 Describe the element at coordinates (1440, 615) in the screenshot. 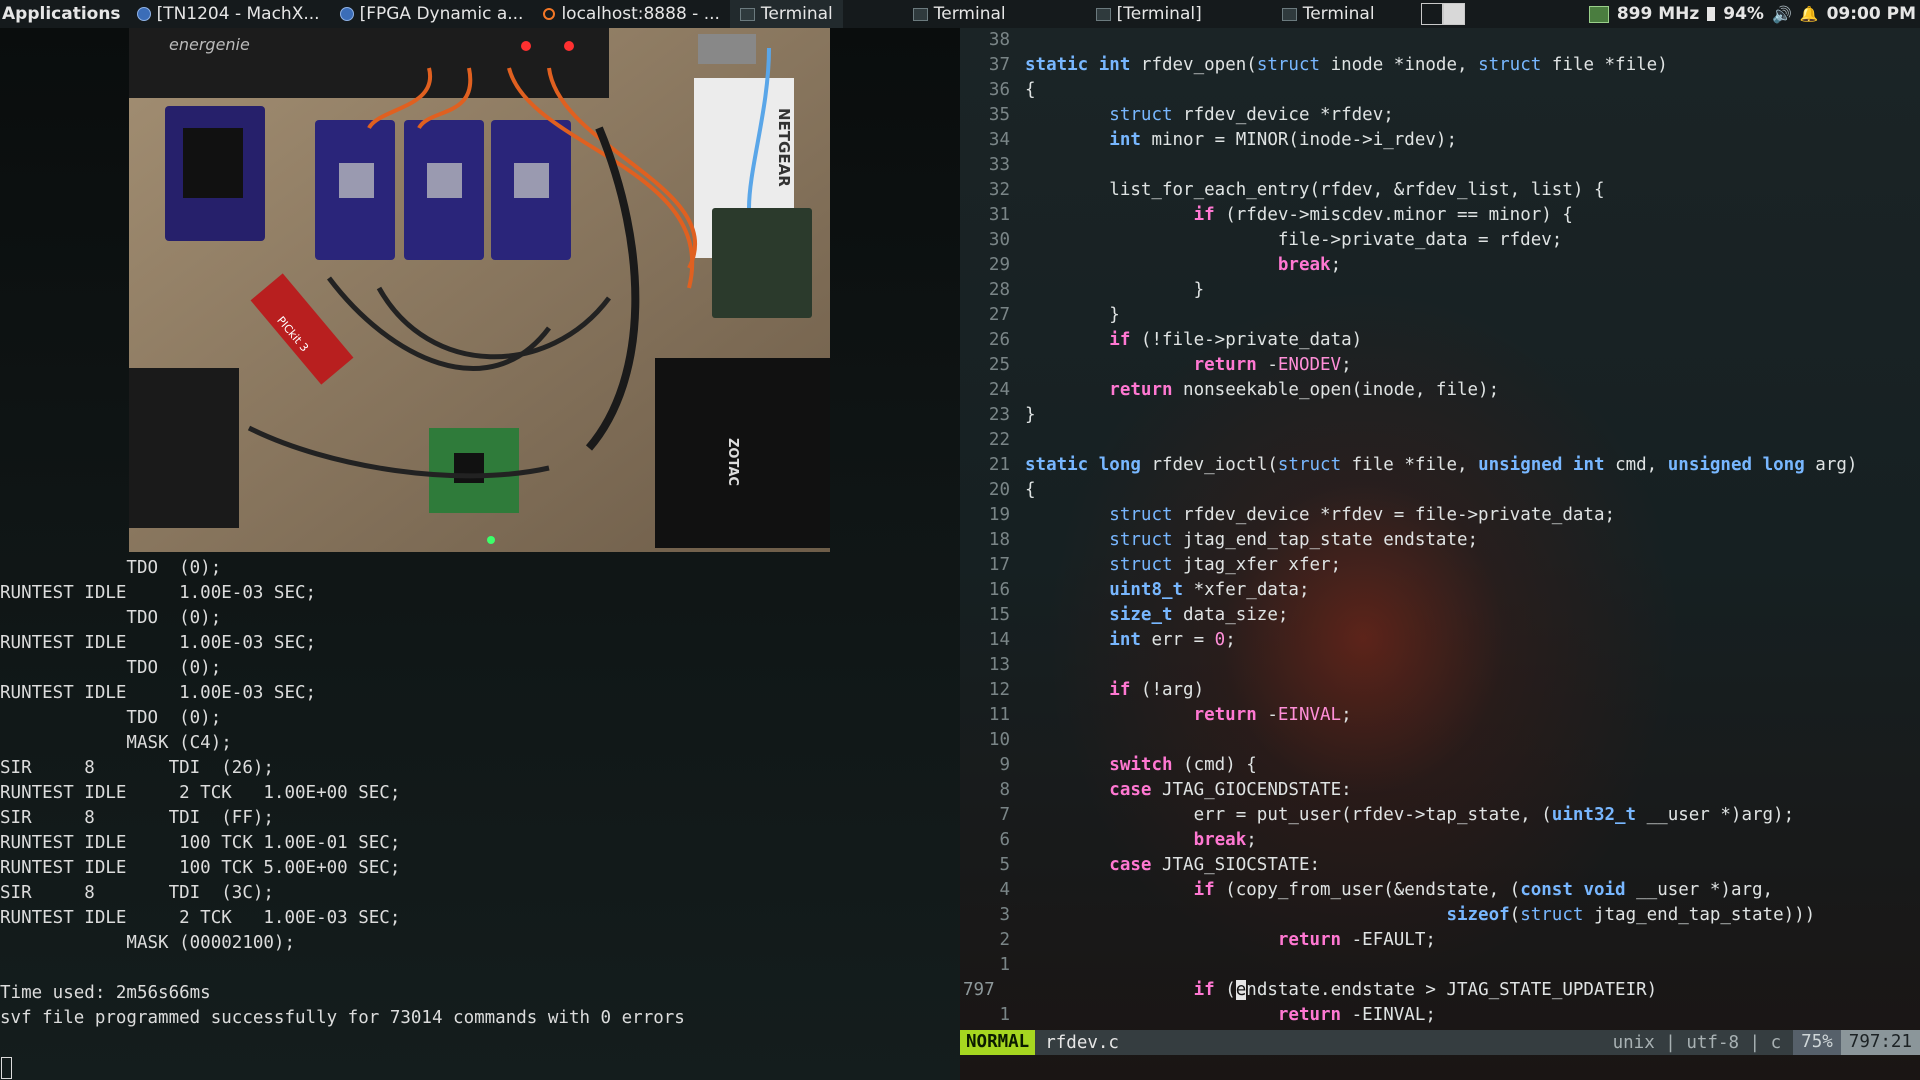

I see `code-line: 15 size_t data_size;` at that location.